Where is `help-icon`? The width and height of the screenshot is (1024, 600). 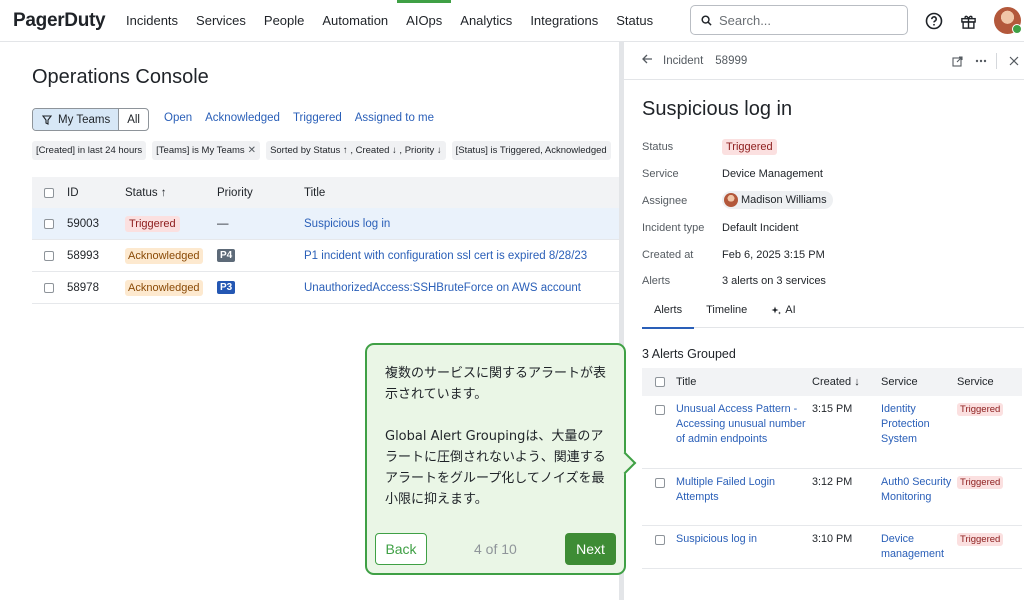
help-icon is located at coordinates (934, 21).